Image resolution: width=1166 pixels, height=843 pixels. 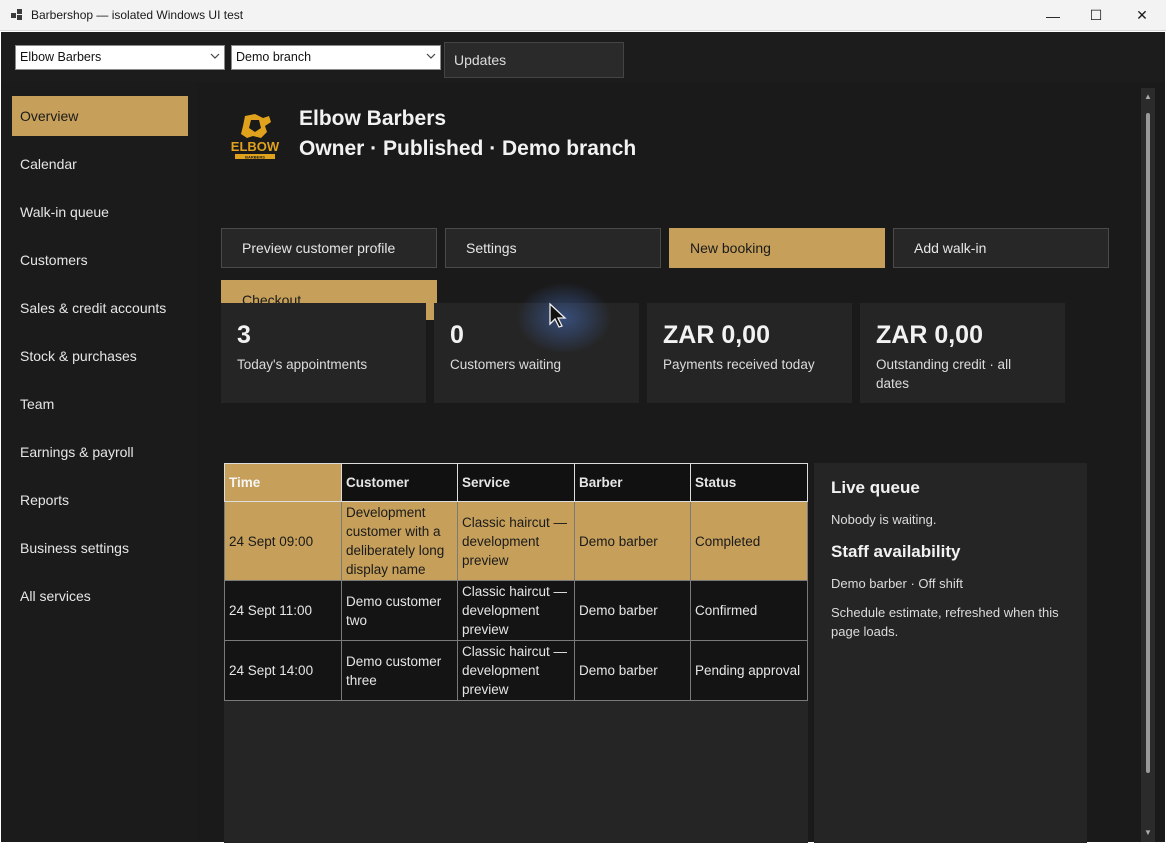 What do you see at coordinates (897, 583) in the screenshot?
I see `staff-availability-status: Demo barber · Off shift` at bounding box center [897, 583].